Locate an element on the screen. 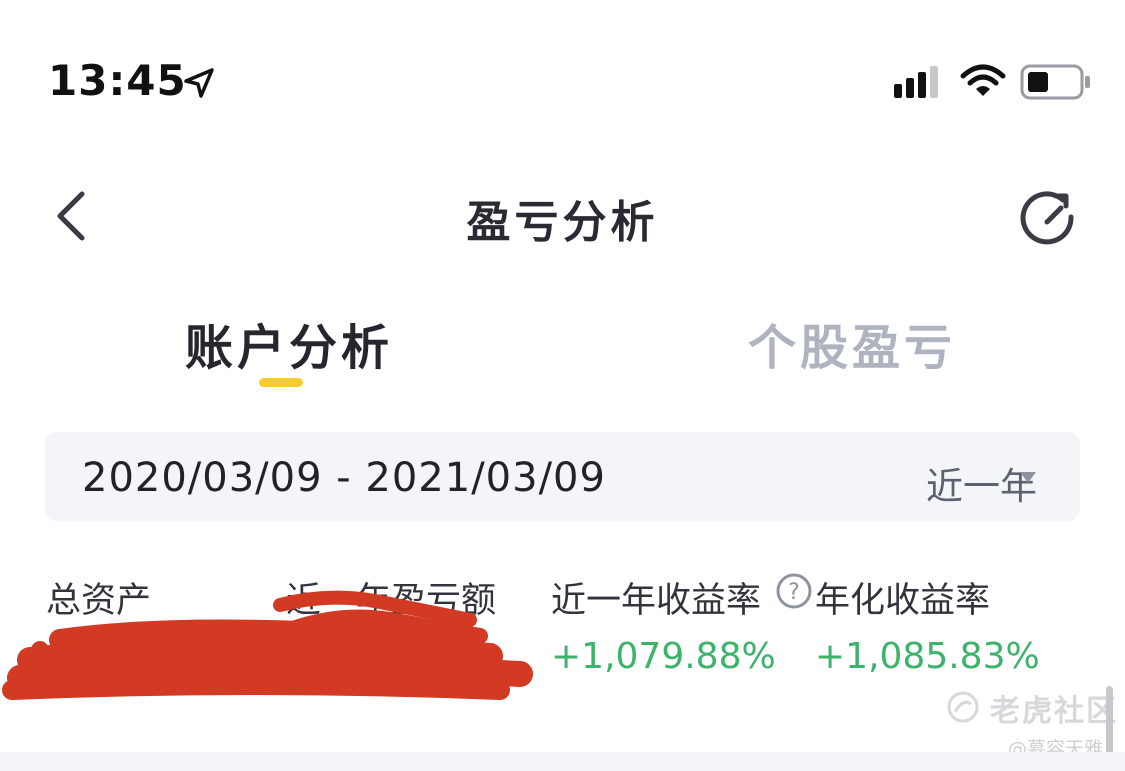 The image size is (1125, 771). help-icon: ? is located at coordinates (794, 591).